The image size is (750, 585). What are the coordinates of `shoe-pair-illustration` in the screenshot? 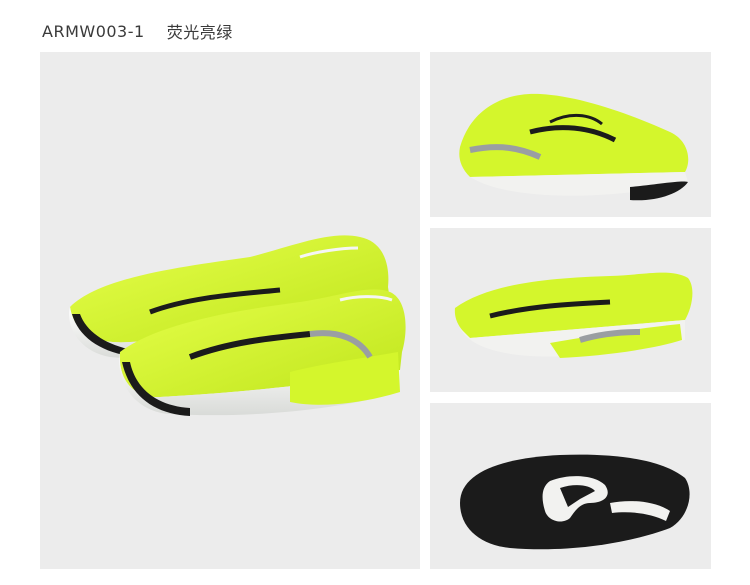 It's located at (237, 325).